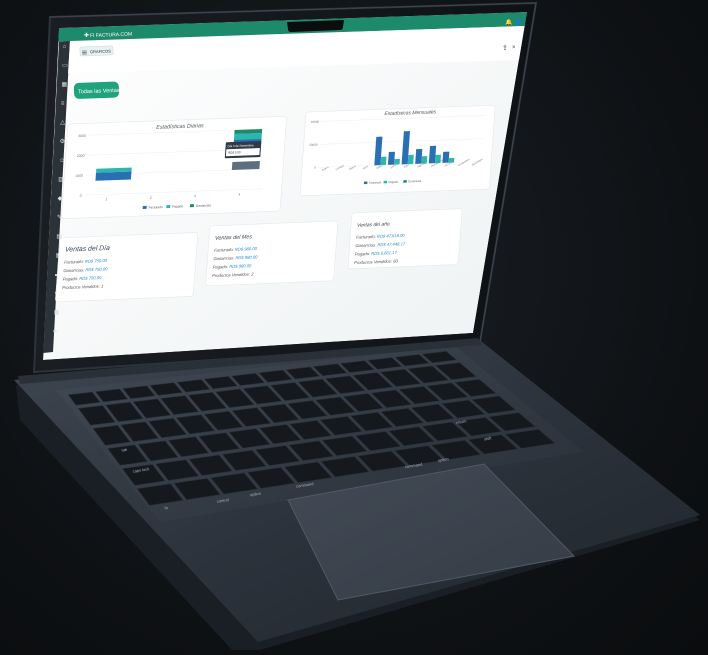 The height and width of the screenshot is (655, 708). Describe the element at coordinates (59, 217) in the screenshot. I see `tool-icon: ✎` at that location.